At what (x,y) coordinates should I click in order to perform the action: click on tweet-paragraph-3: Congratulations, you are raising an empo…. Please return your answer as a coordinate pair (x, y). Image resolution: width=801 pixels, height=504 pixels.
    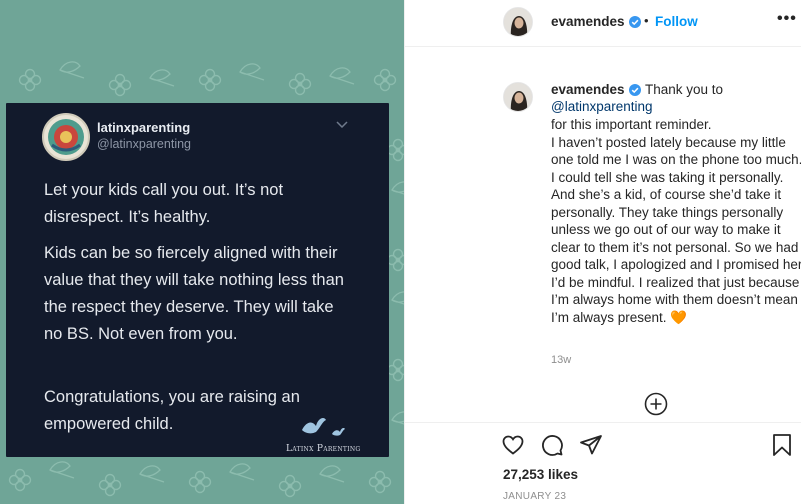
    Looking at the image, I should click on (172, 410).